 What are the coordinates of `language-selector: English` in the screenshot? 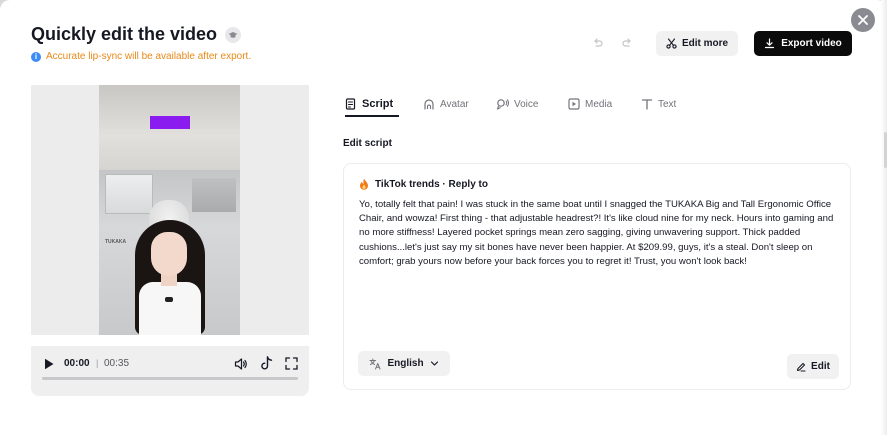 It's located at (404, 363).